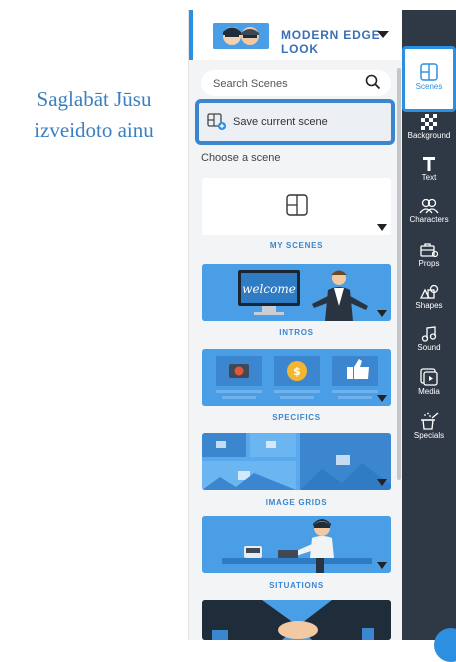 The image size is (456, 662). Describe the element at coordinates (94, 130) in the screenshot. I see `caption-line-2: izveidoto ainu` at that location.